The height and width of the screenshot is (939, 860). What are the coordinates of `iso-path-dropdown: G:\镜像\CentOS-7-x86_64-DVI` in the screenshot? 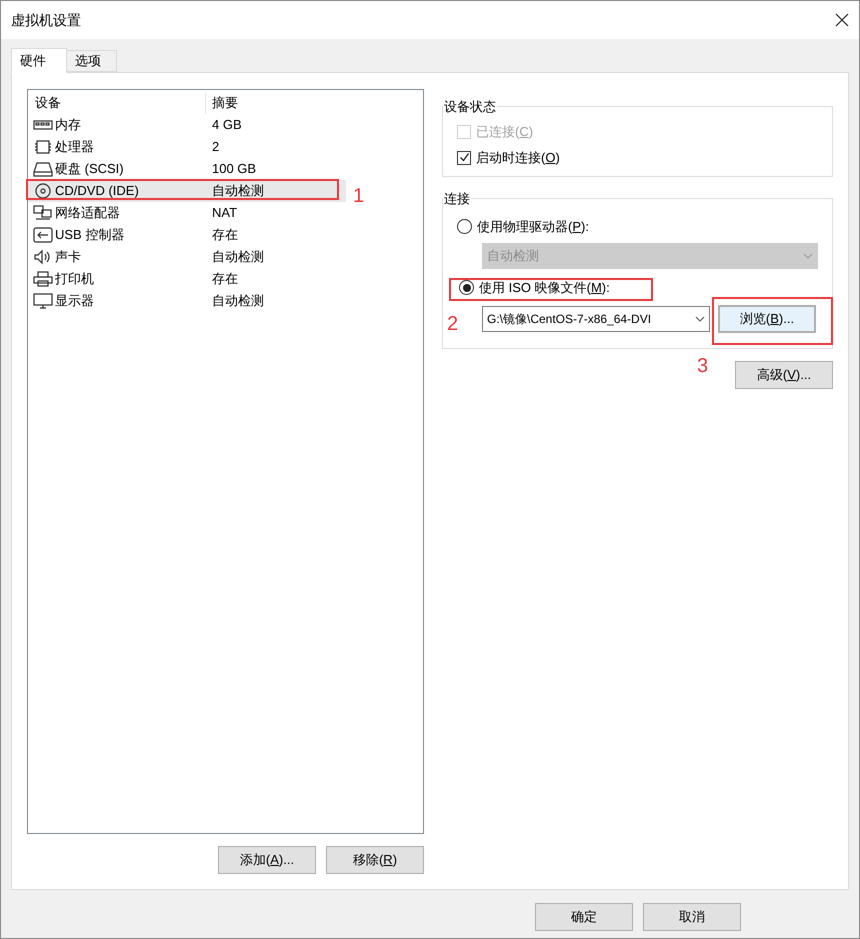 It's located at (596, 319).